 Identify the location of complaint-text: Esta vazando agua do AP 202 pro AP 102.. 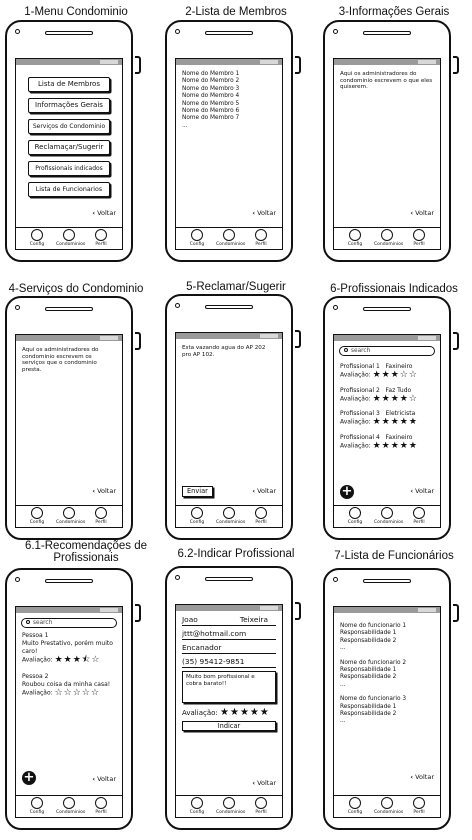
(229, 434).